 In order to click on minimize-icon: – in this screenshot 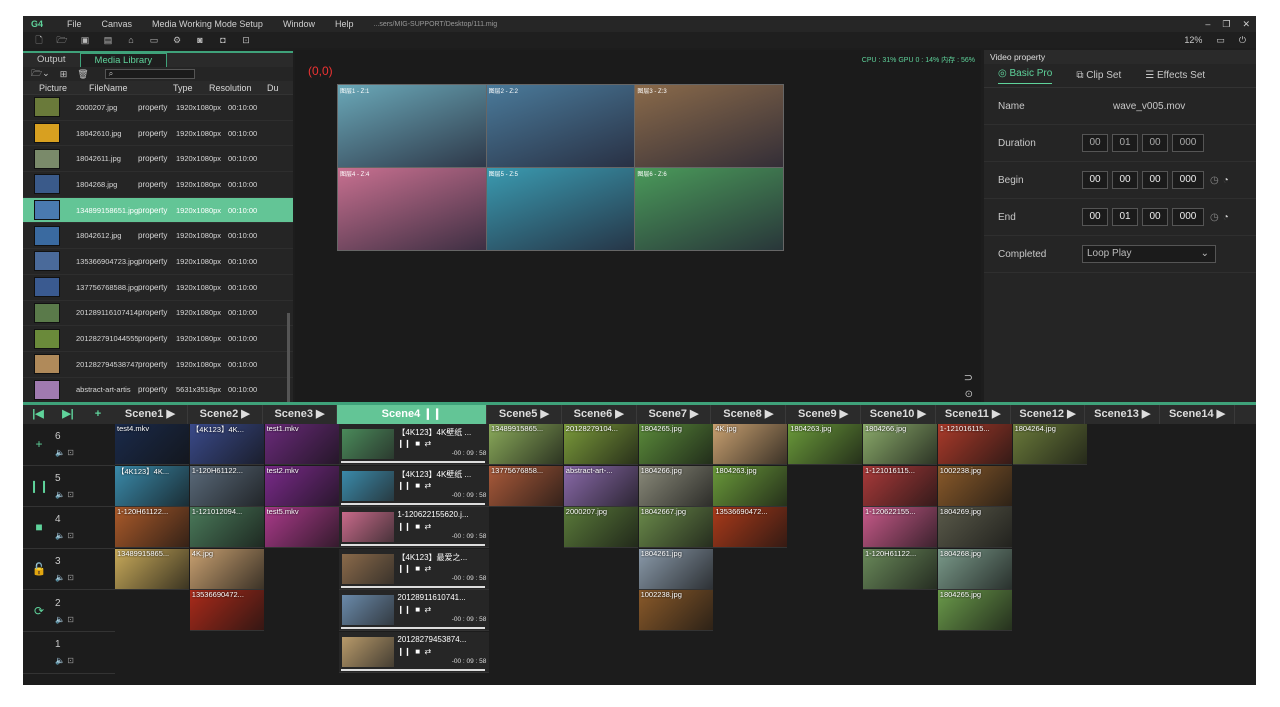, I will do `click(1207, 24)`.